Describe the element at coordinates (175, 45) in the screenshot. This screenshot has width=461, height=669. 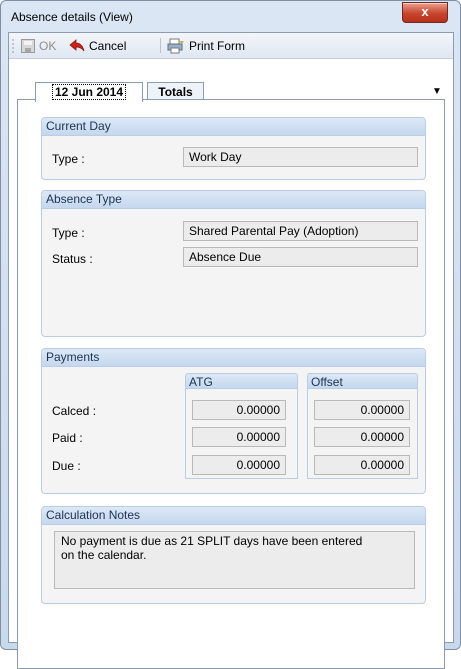
I see `print-form-icon` at that location.